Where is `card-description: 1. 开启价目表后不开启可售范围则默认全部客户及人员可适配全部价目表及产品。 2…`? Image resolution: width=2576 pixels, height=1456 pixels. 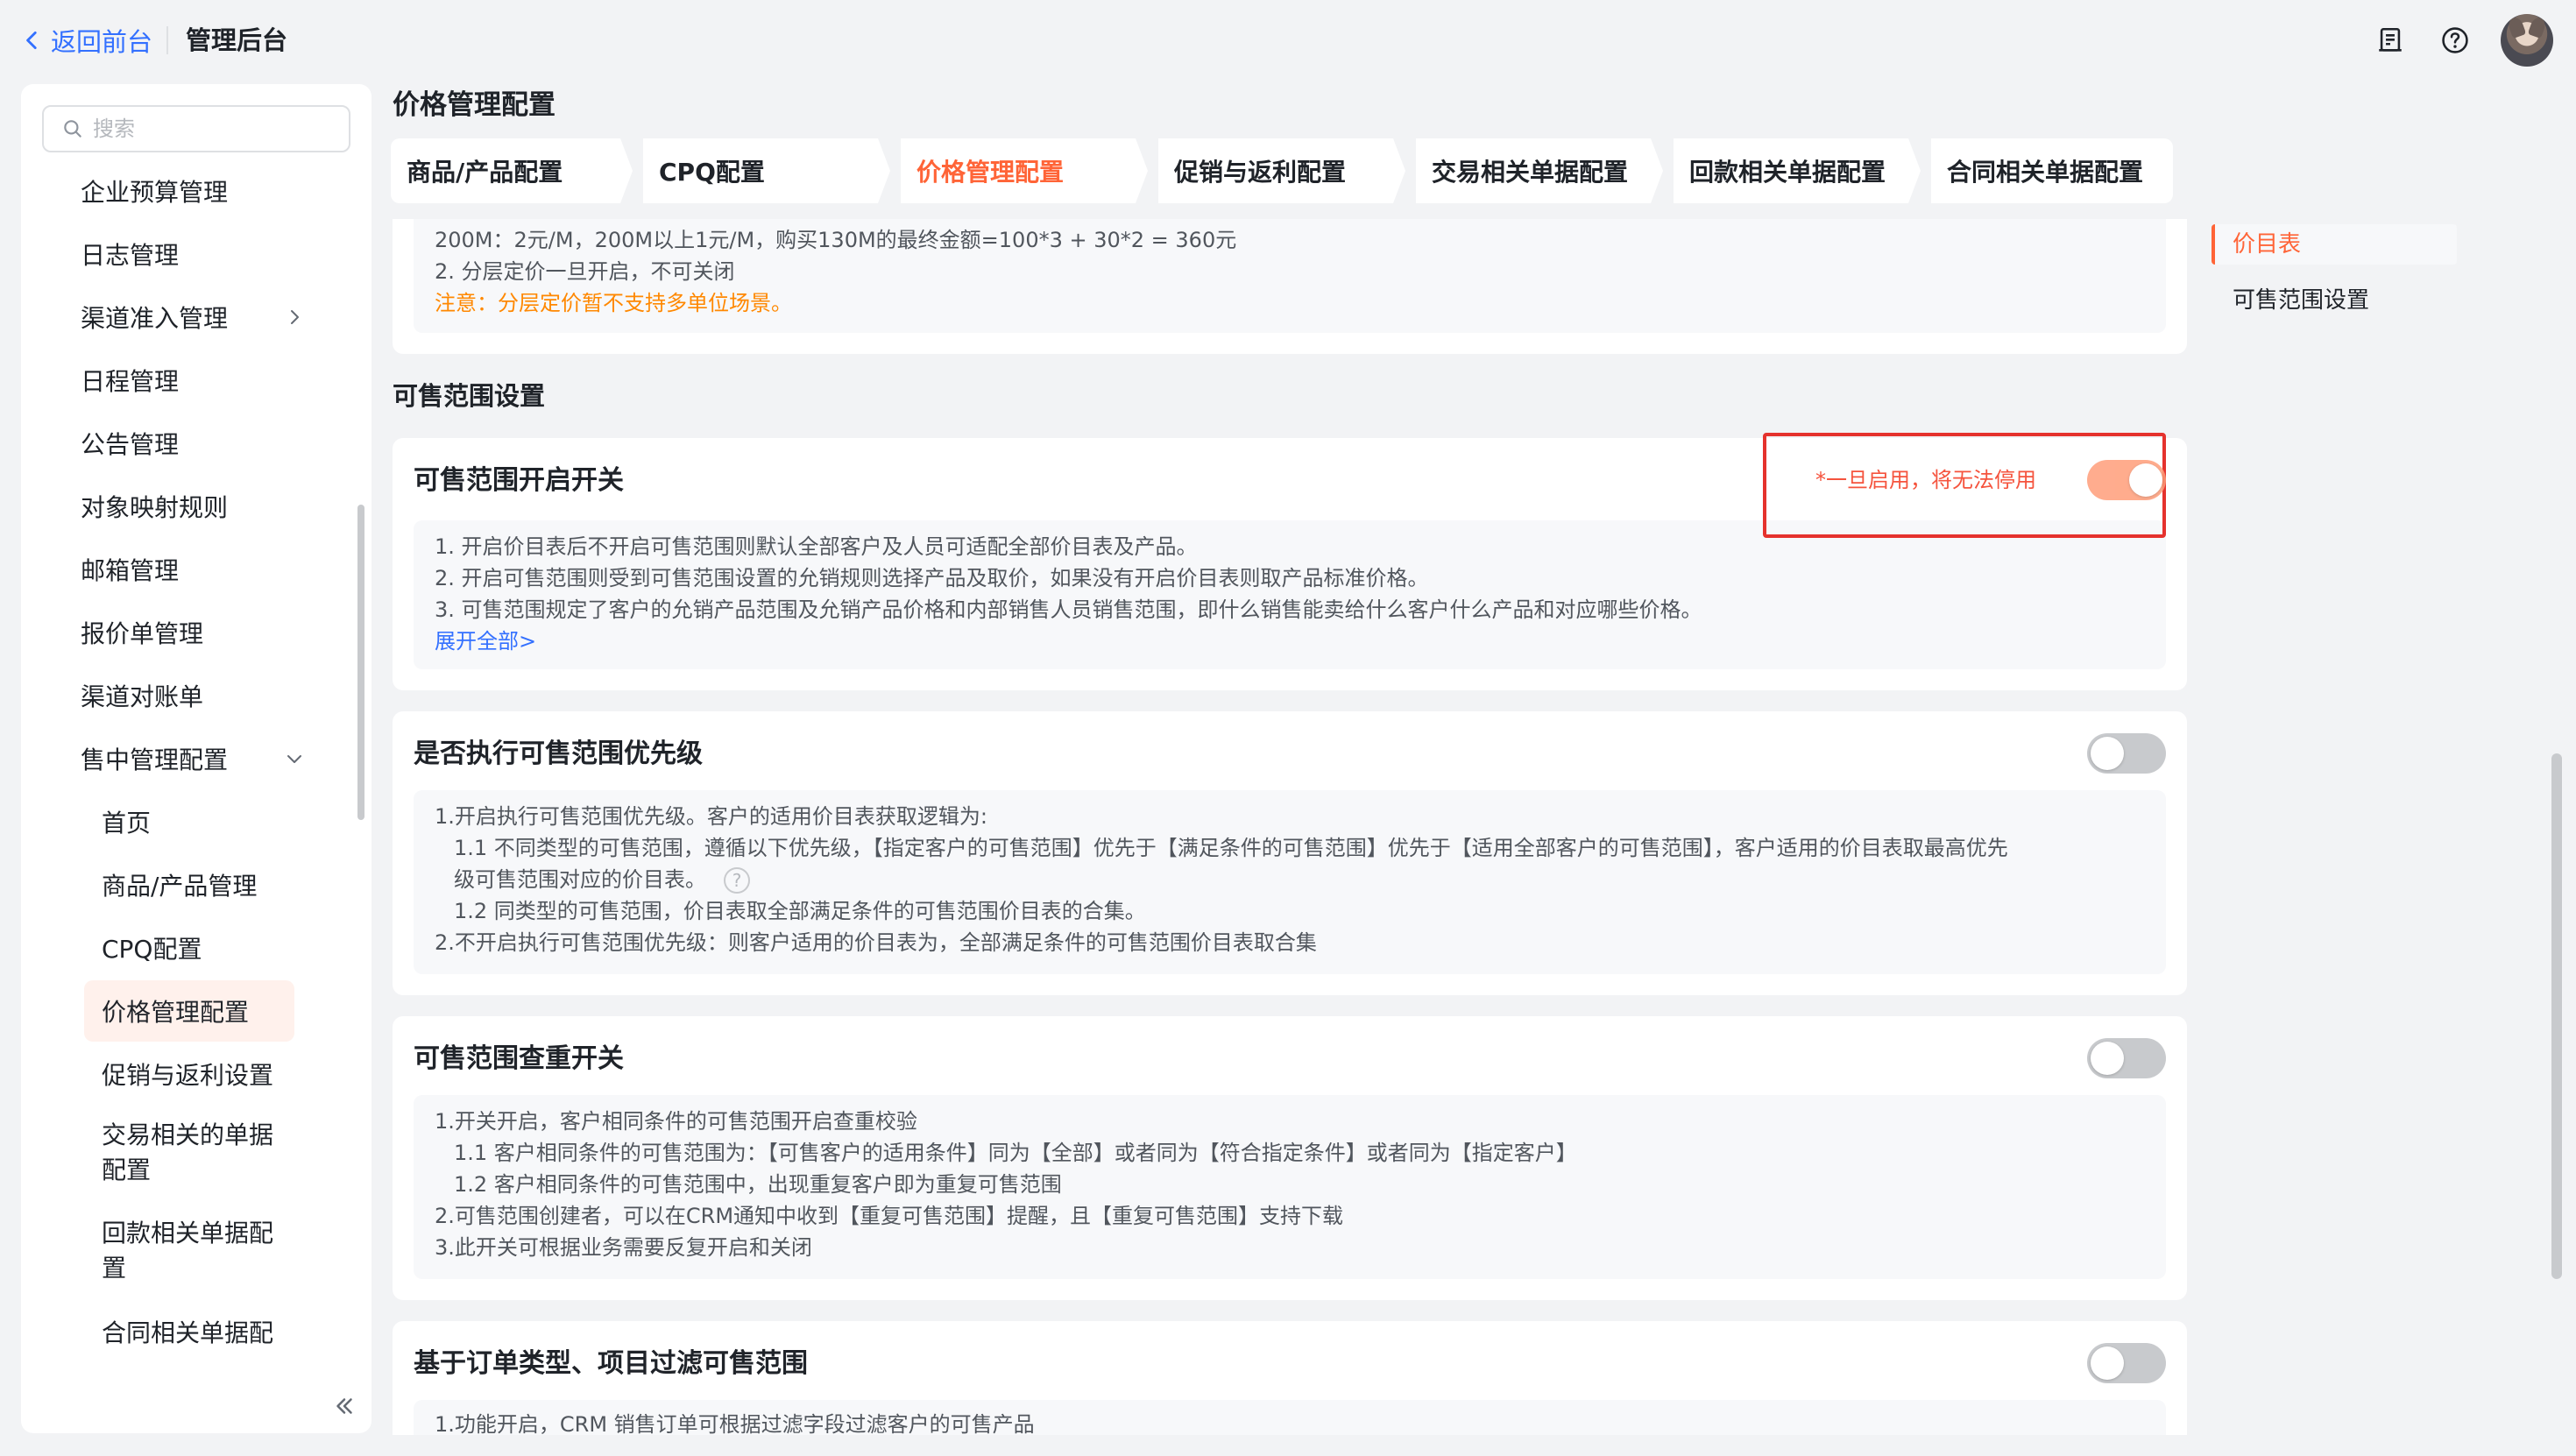 card-description: 1. 开启价目表后不开启可售范围则默认全部客户及人员可适配全部价目表及产品。 2… is located at coordinates (1290, 594).